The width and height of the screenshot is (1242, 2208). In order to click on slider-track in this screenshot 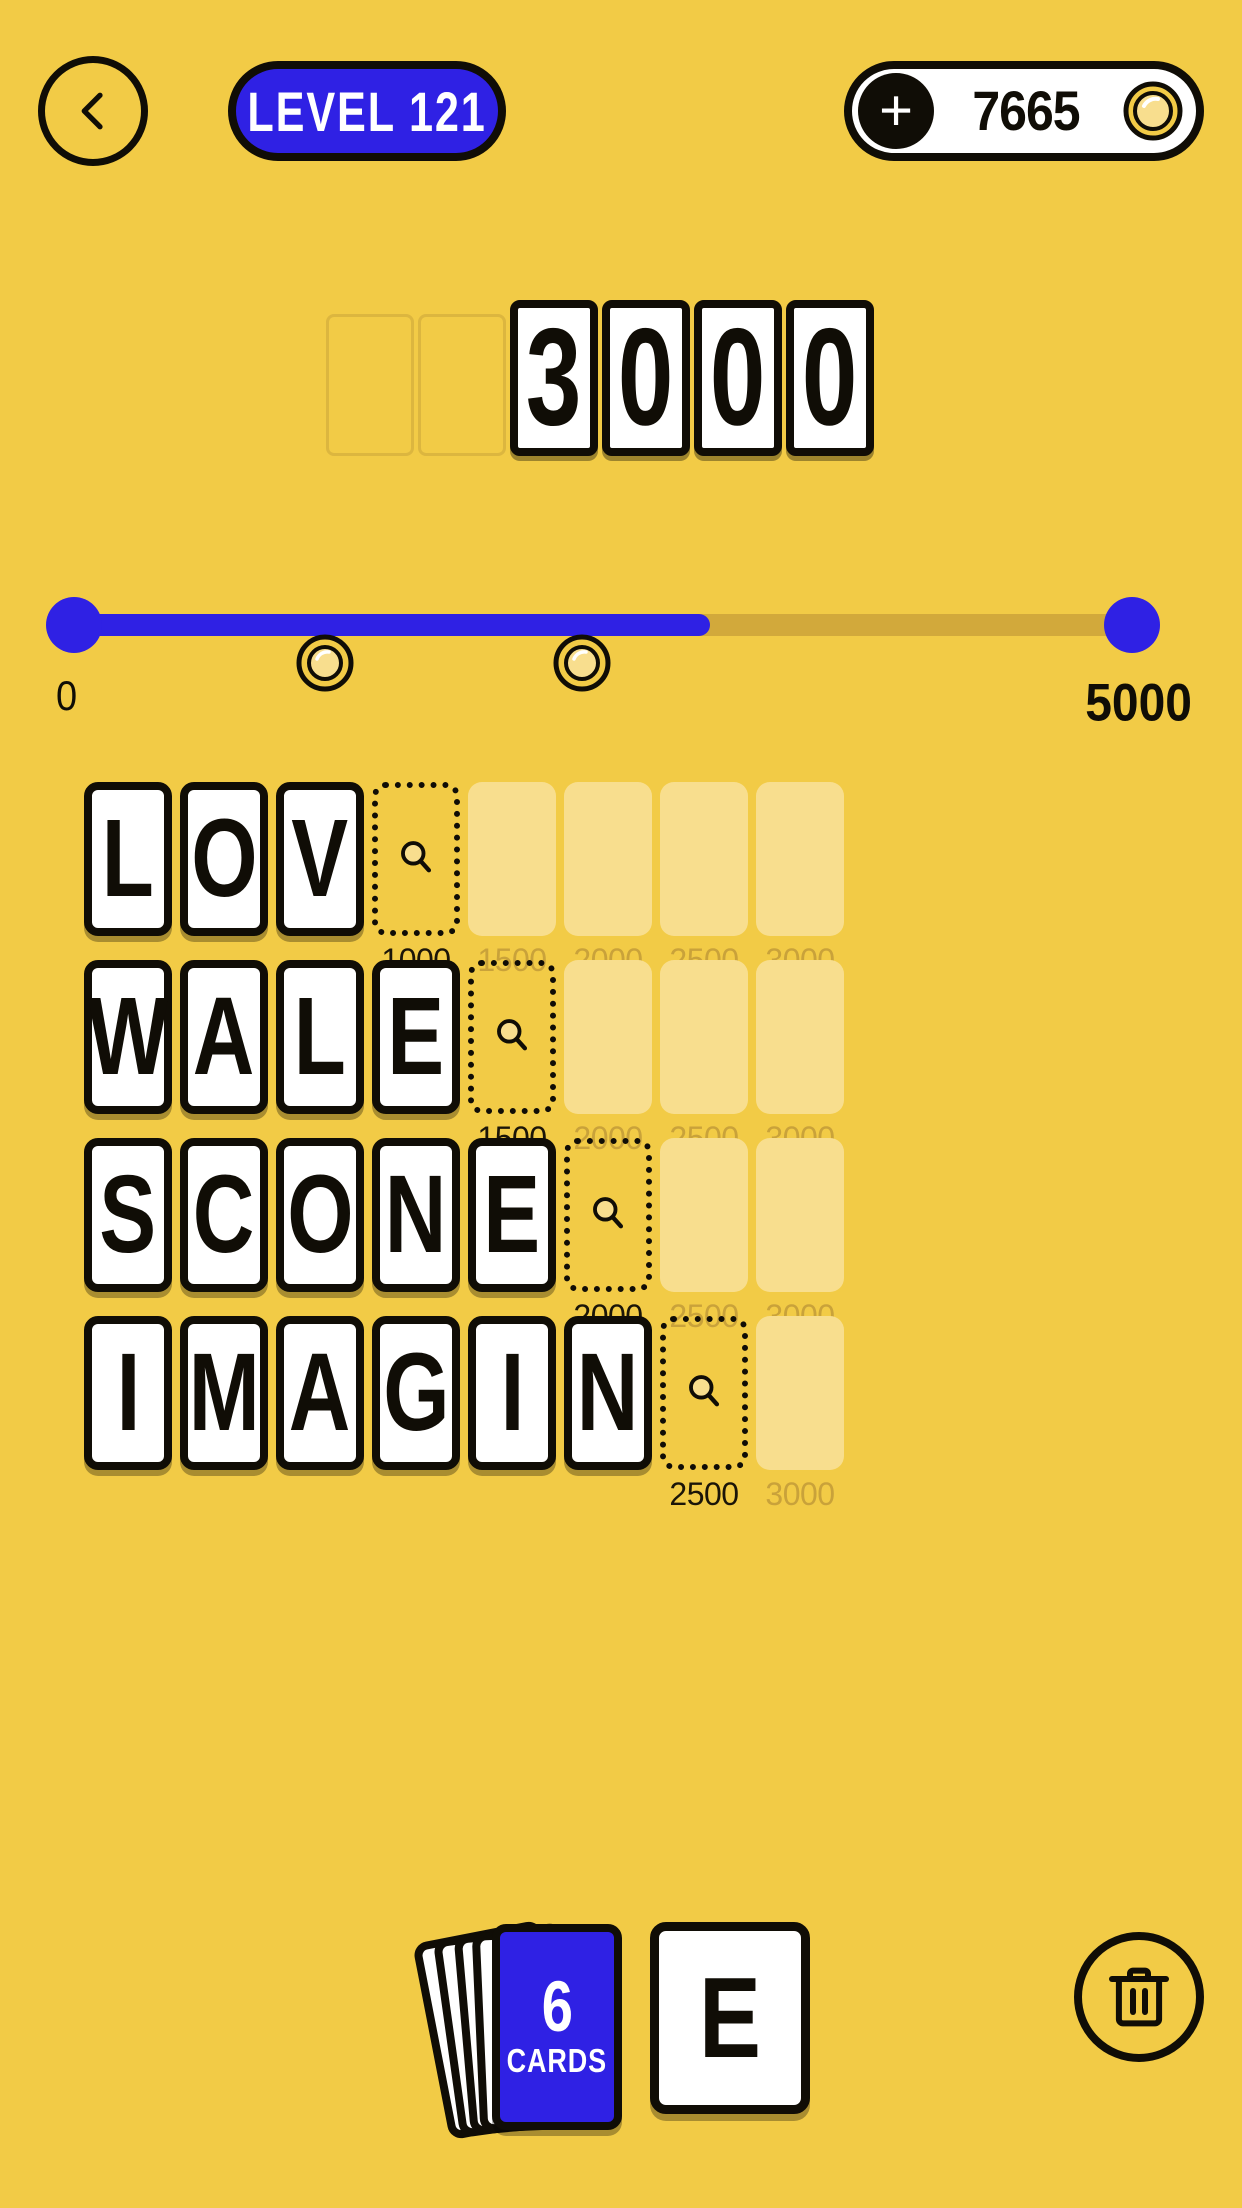, I will do `click(603, 653)`.